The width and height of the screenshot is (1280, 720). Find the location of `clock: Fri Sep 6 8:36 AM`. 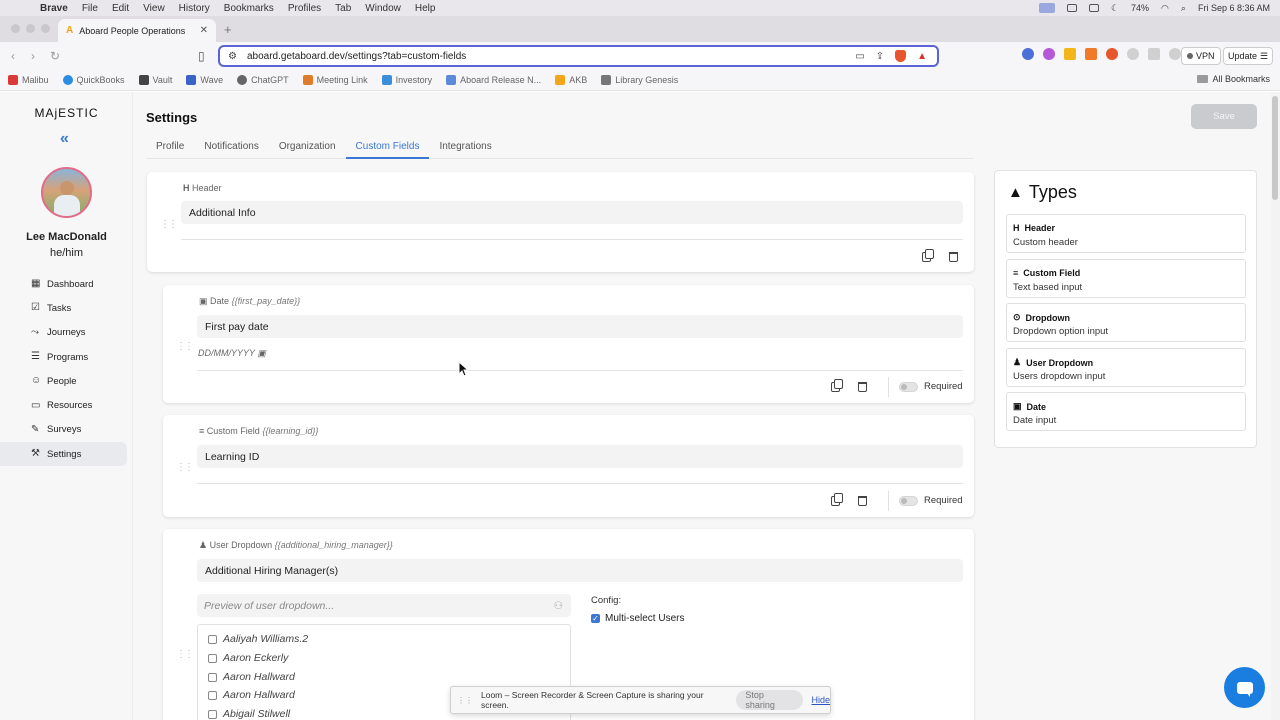

clock: Fri Sep 6 8:36 AM is located at coordinates (1234, 8).